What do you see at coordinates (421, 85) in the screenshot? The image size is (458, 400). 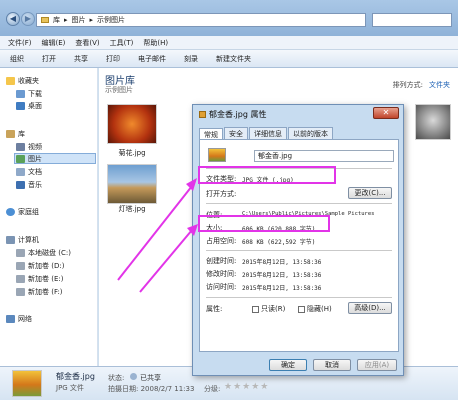 I see `arrange-by: 排列方式: 文件夹` at bounding box center [421, 85].